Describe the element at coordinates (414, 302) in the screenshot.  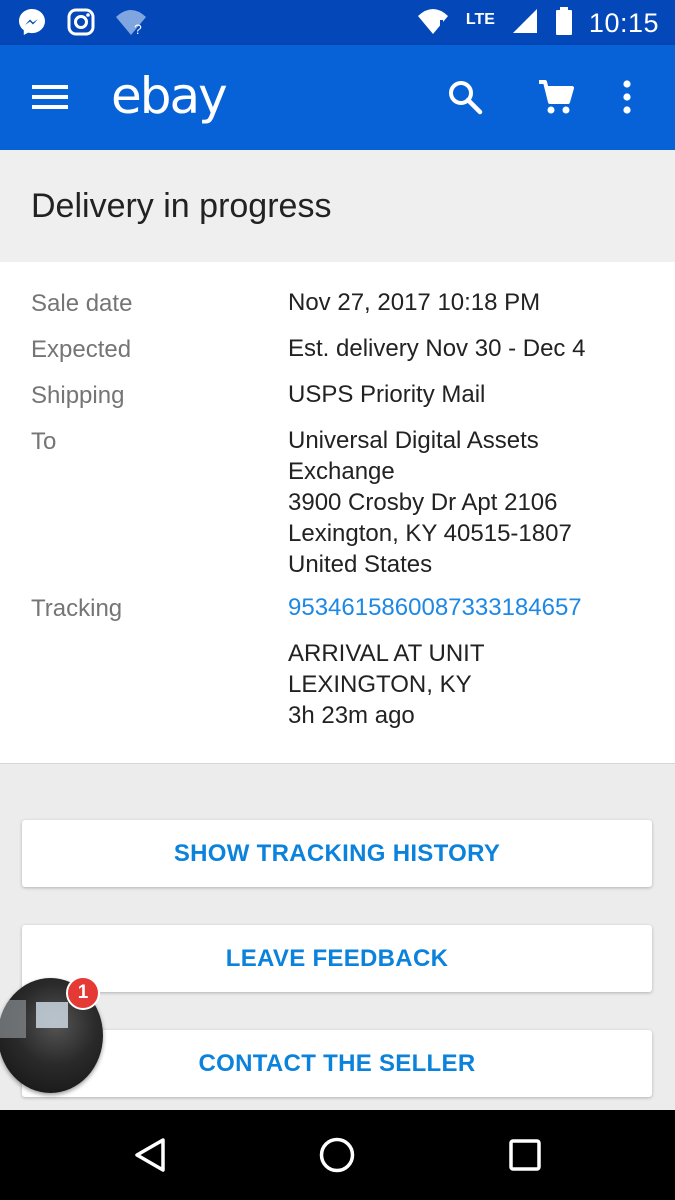
I see `sale-date-value: Nov 27, 2017 10:18 PM` at that location.